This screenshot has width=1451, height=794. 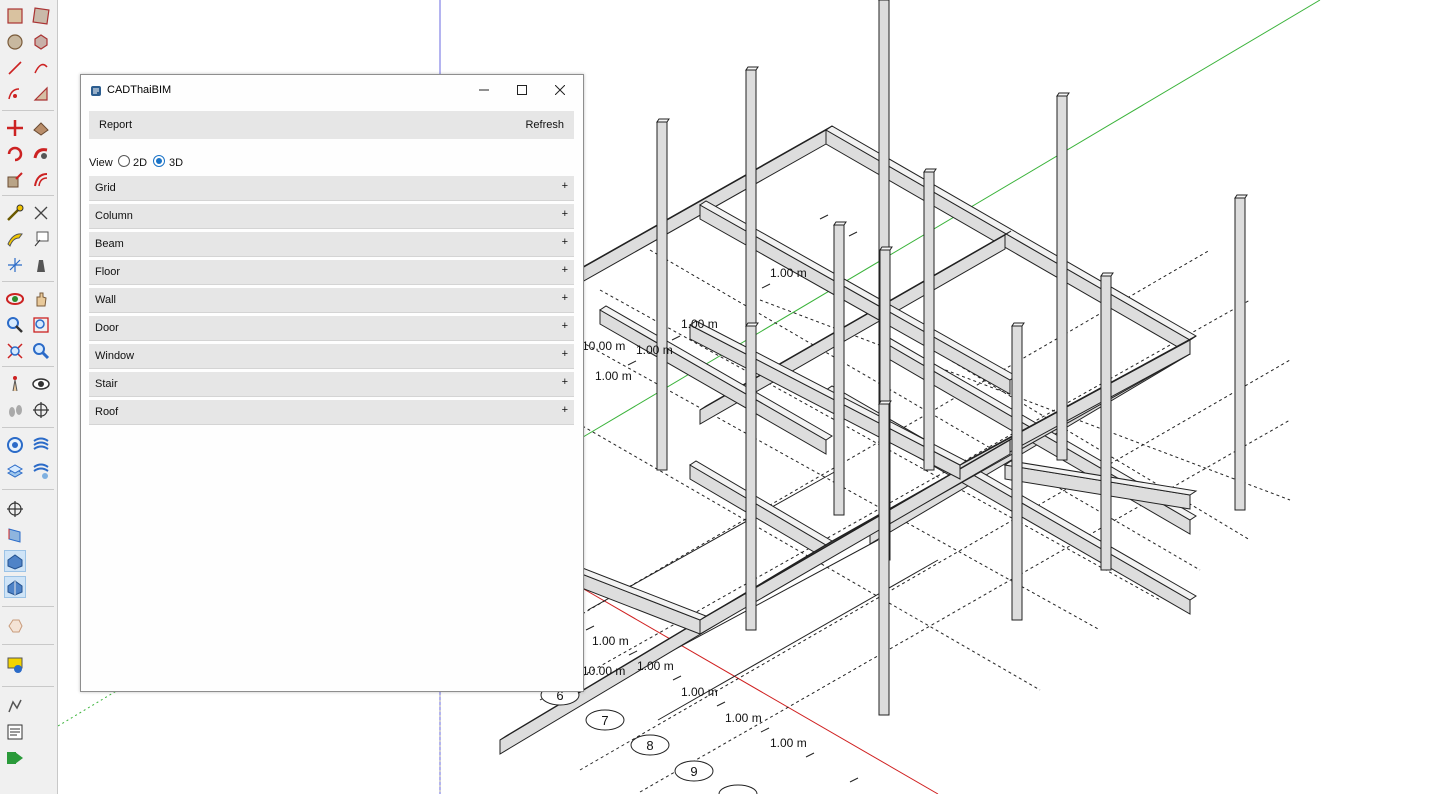 I want to click on section-stair: Stair +, so click(x=331, y=384).